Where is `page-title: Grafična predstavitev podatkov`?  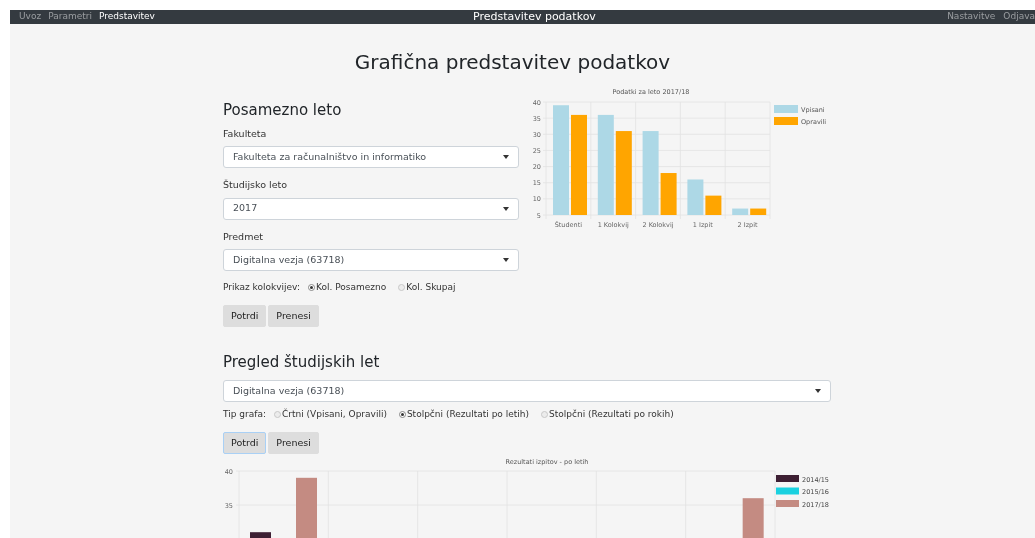 page-title: Grafična predstavitev podatkov is located at coordinates (512, 62).